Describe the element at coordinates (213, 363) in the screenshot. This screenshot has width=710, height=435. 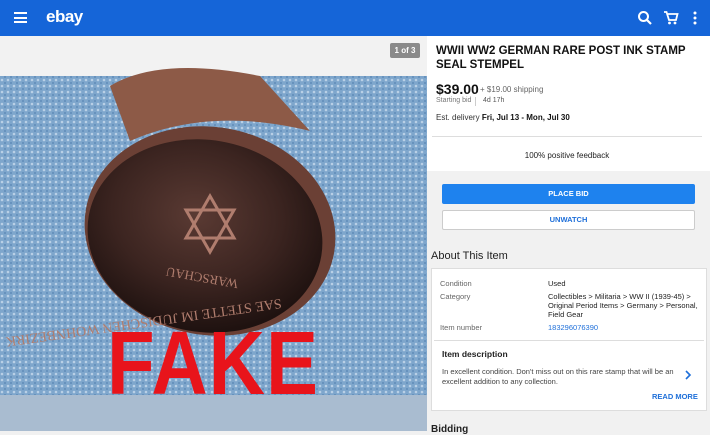
I see `fake-overlay-text: FAKE` at that location.